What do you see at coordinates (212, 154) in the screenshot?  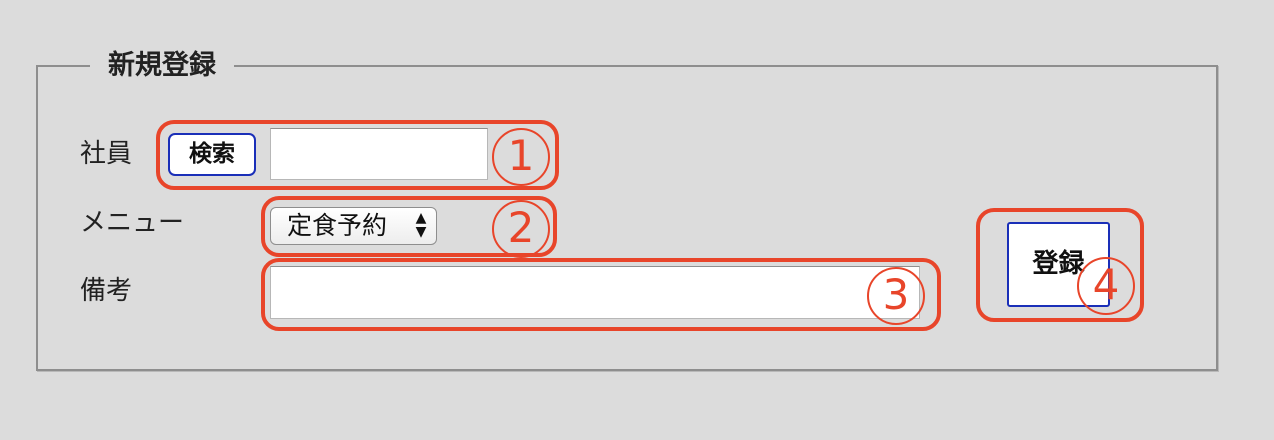 I see `search-button: 検索` at bounding box center [212, 154].